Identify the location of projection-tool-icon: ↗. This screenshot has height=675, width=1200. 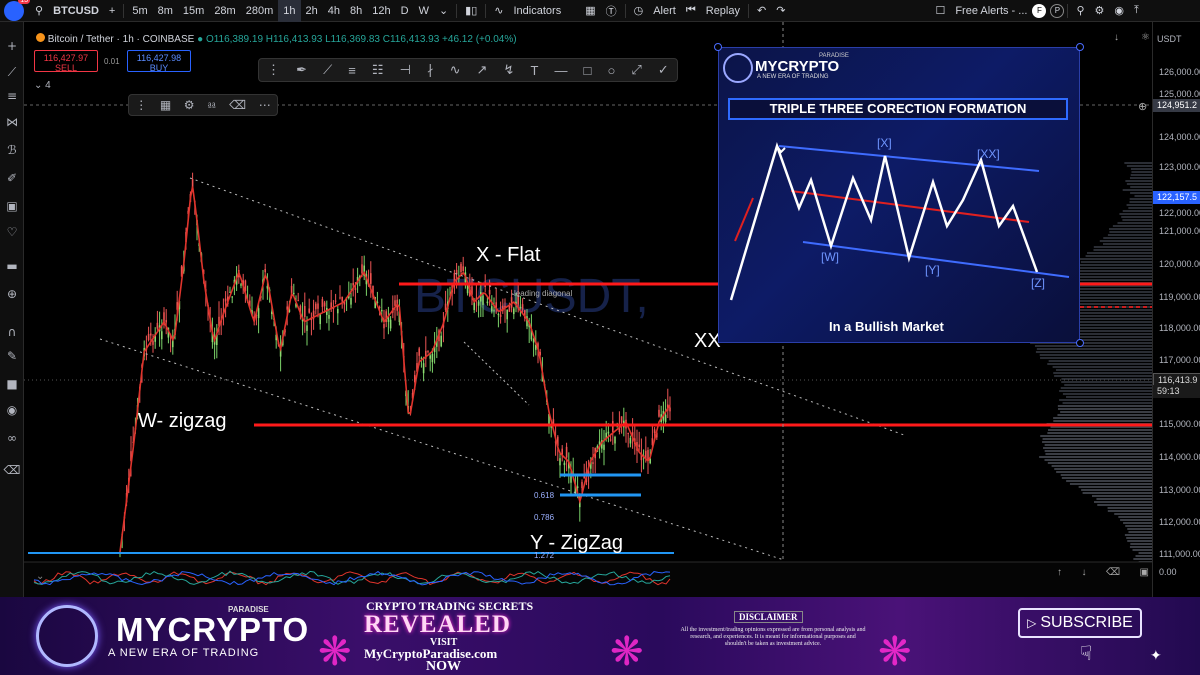
(482, 70).